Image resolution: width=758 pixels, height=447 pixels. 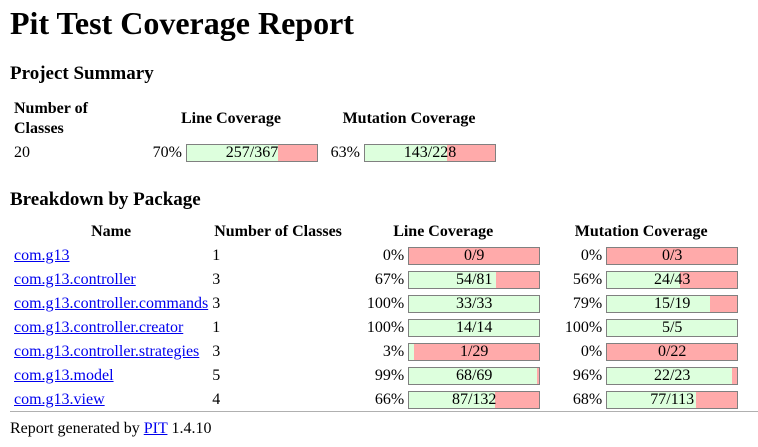 I want to click on package-line-bar: 33/33, so click(x=474, y=304).